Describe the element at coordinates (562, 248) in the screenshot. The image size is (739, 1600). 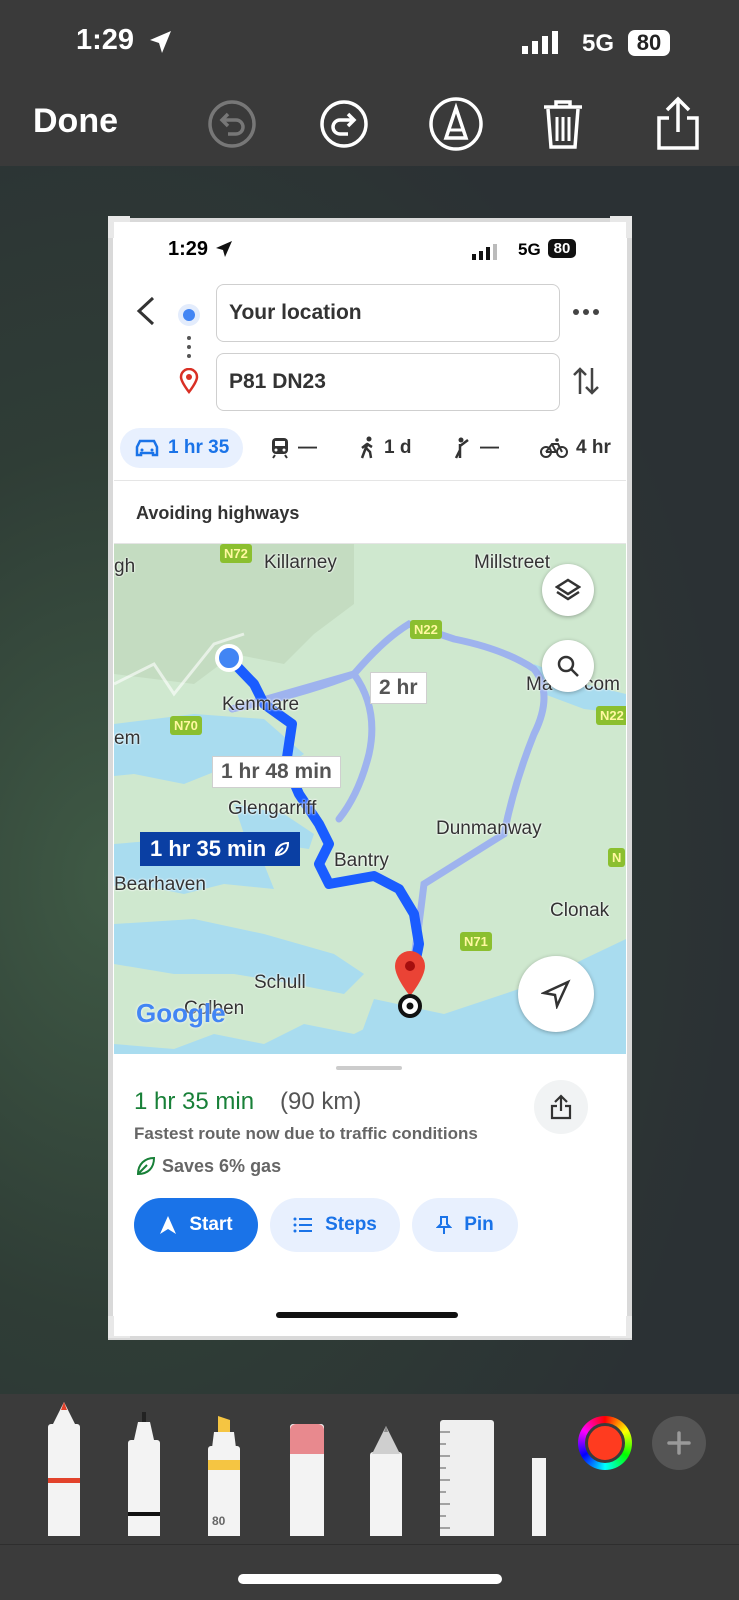
I see `inner-battery: 80` at that location.